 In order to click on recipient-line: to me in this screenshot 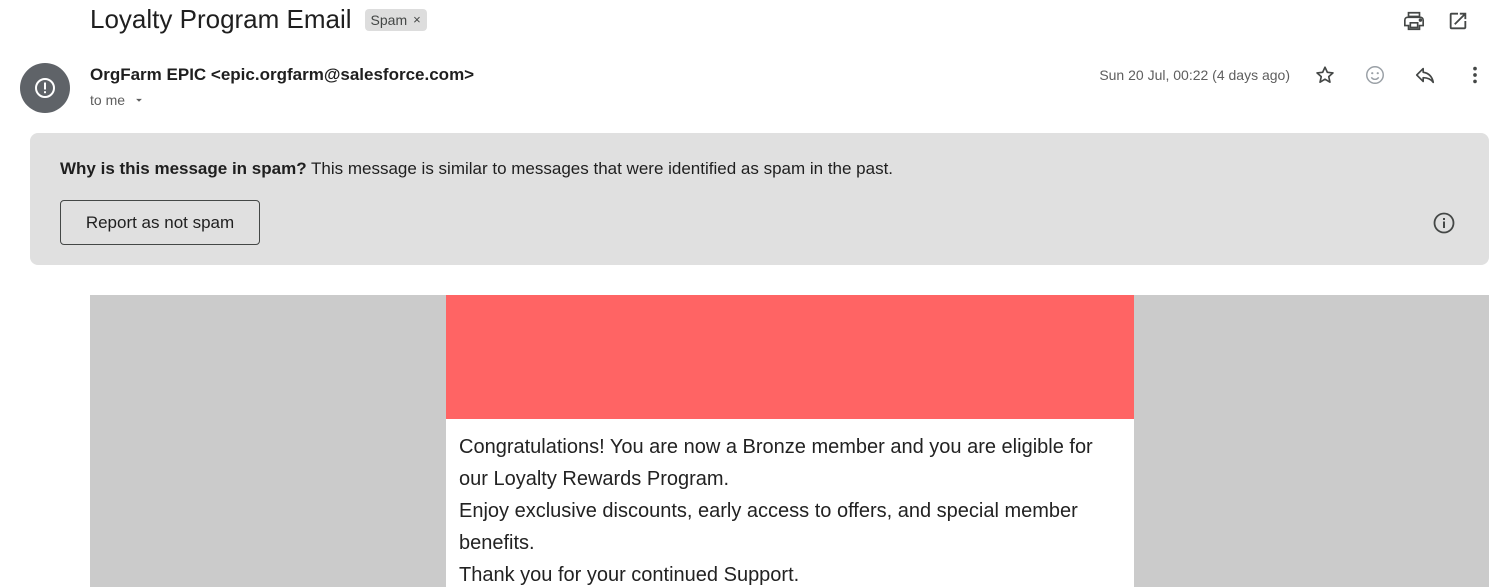, I will do `click(118, 100)`.